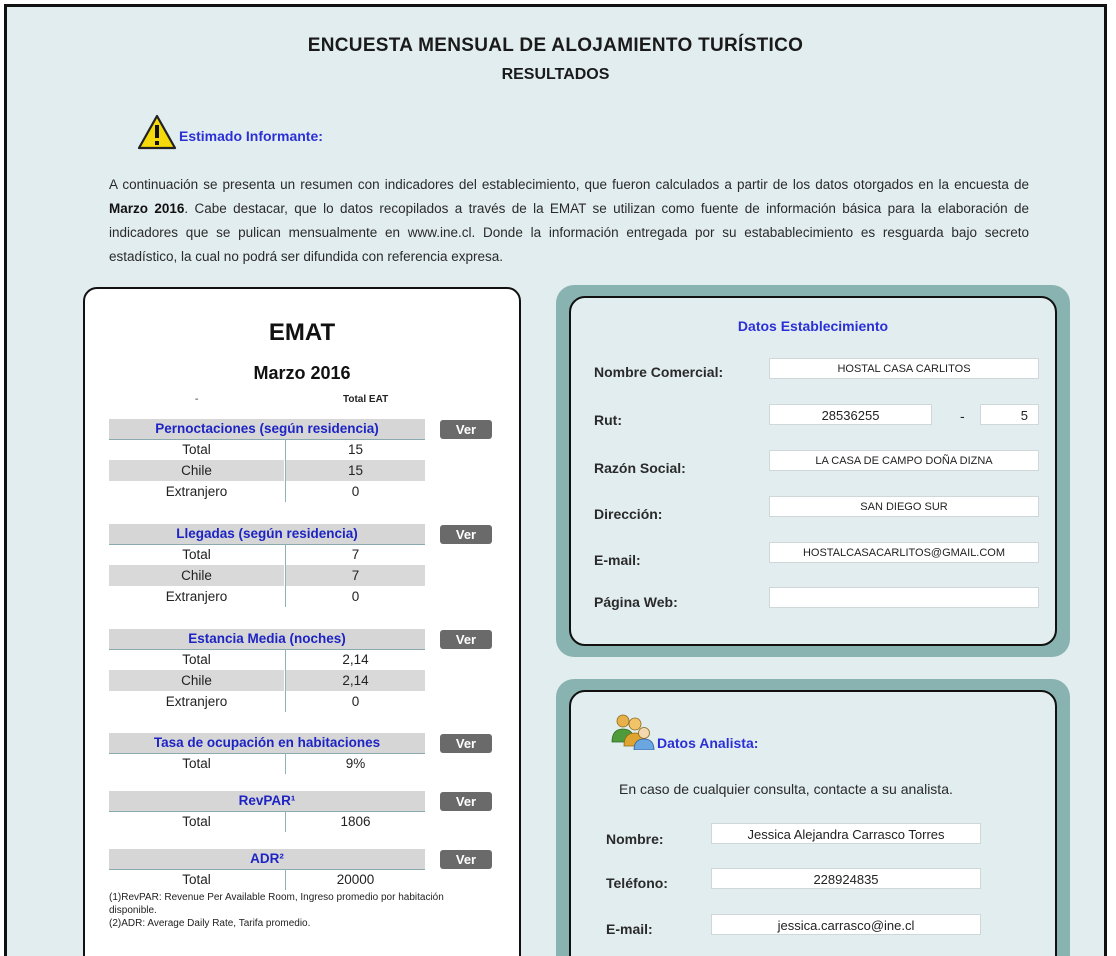  What do you see at coordinates (147, 208) in the screenshot?
I see `intro-period: Marzo 2016` at bounding box center [147, 208].